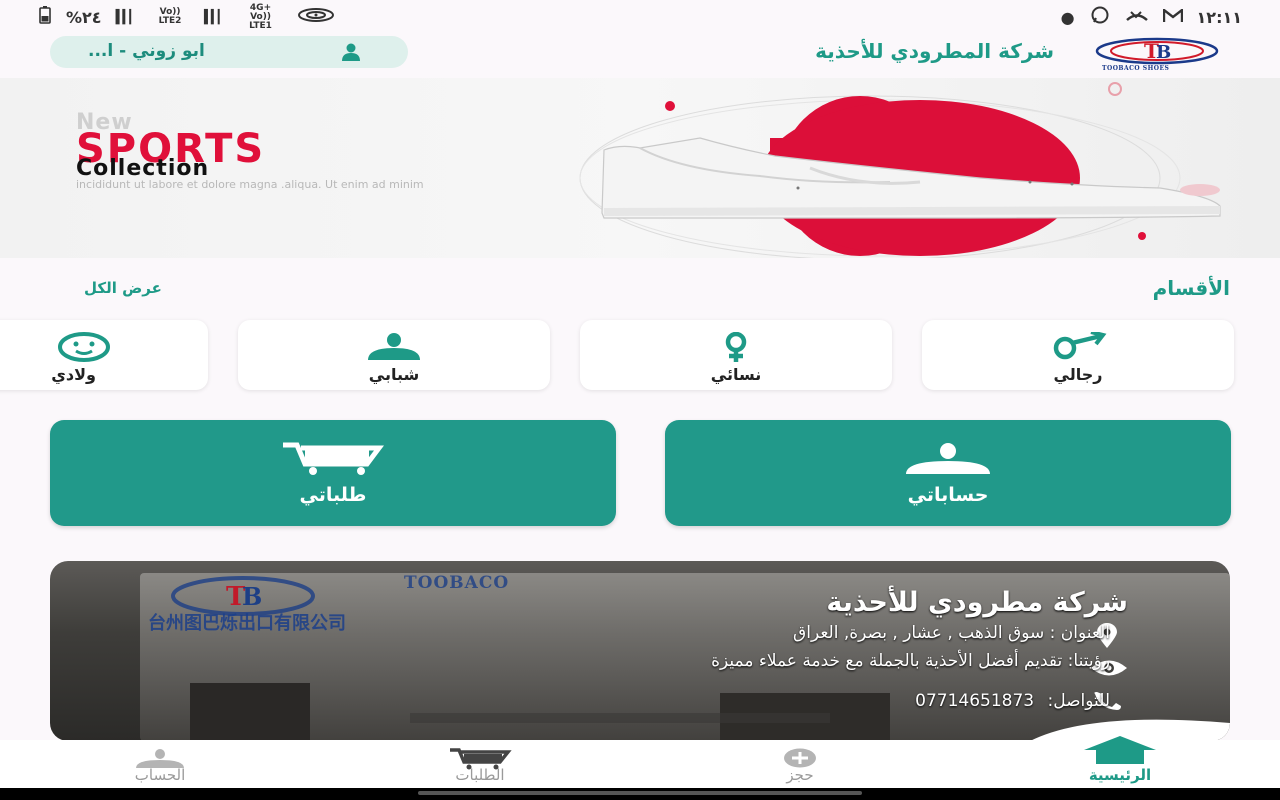  What do you see at coordinates (1151, 17) in the screenshot?
I see `status-right: ● ١٢:١١` at bounding box center [1151, 17].